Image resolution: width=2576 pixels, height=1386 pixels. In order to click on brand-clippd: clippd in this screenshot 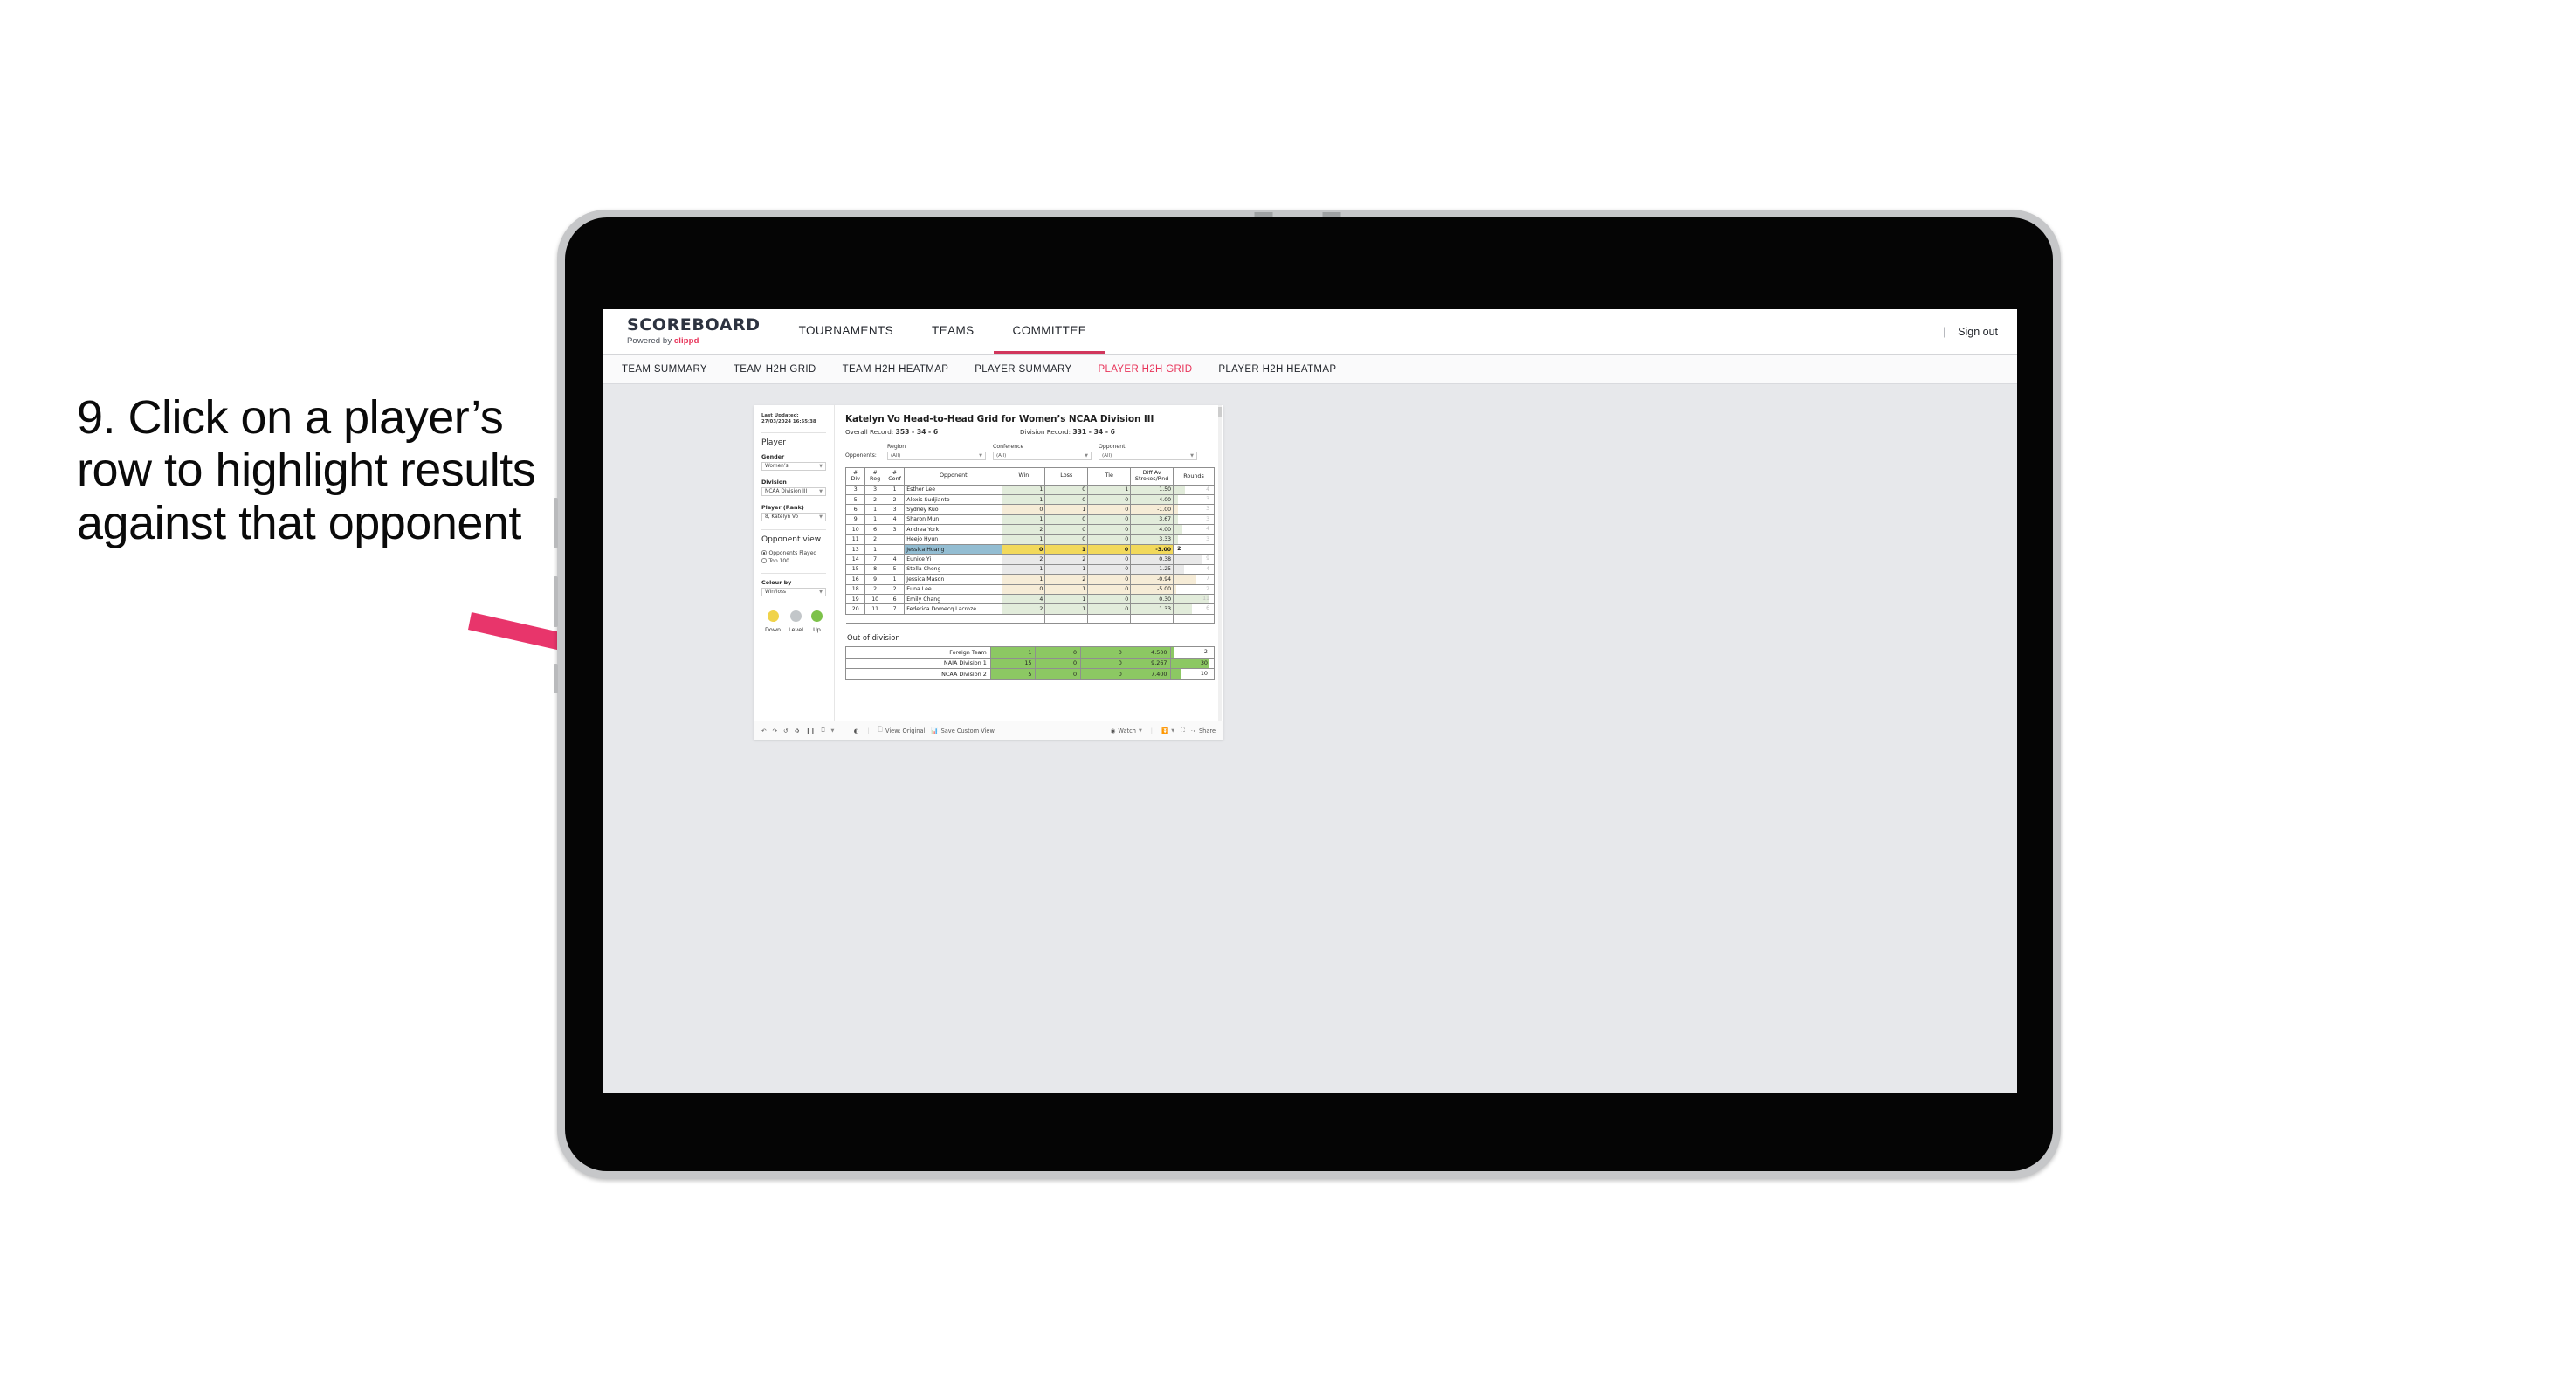, I will do `click(686, 341)`.